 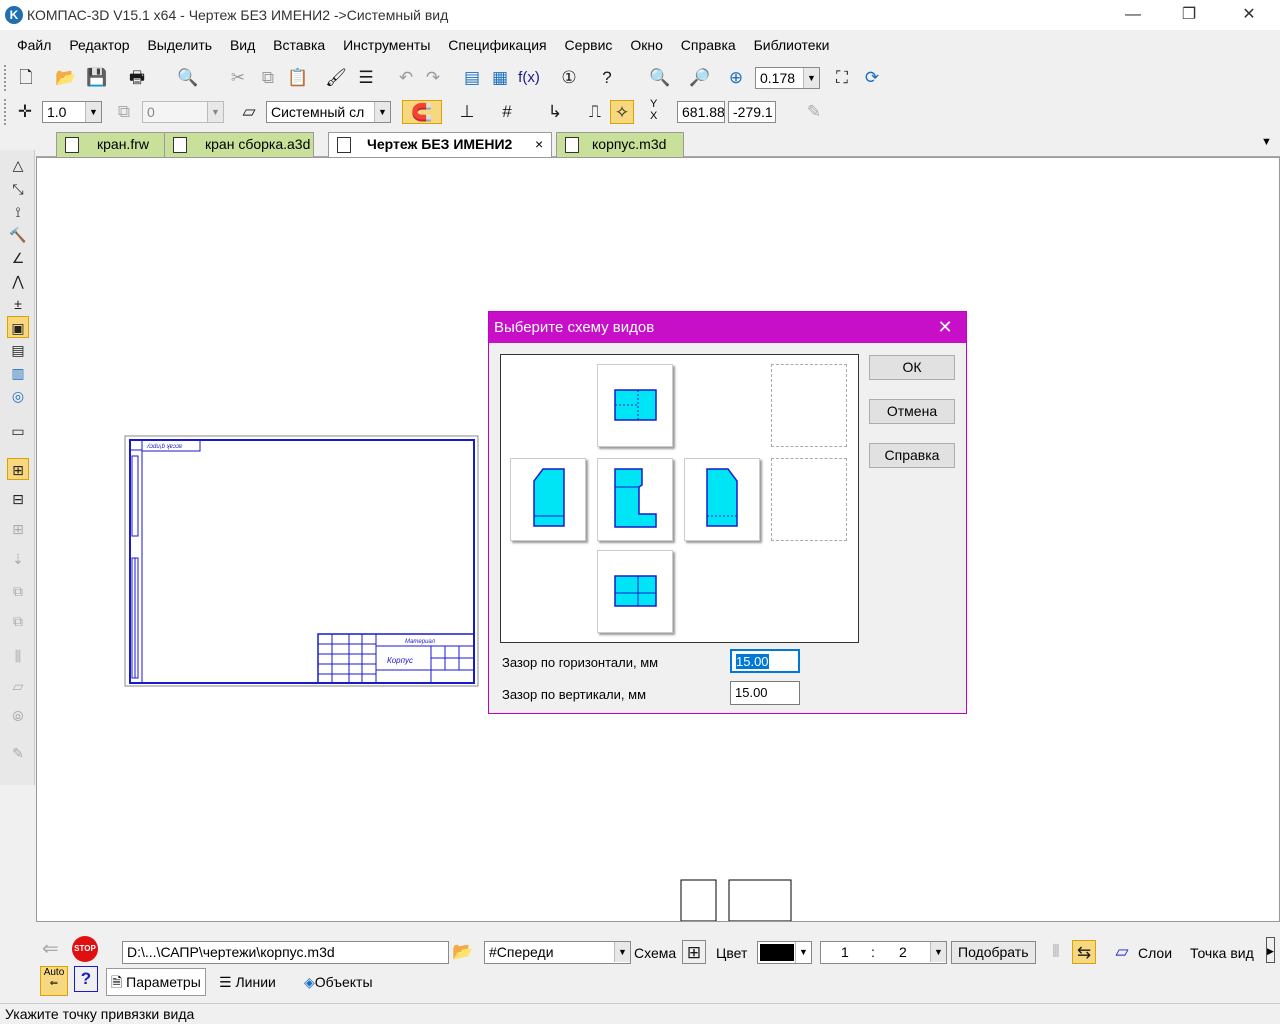 I want to click on menu-insert: Вставка, so click(x=299, y=45).